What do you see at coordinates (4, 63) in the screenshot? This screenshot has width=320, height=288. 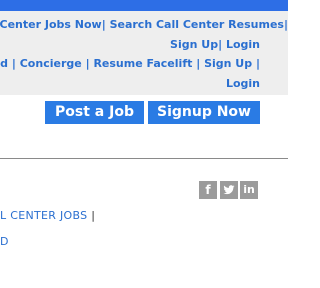 I see `resume-upload-link: Upload` at bounding box center [4, 63].